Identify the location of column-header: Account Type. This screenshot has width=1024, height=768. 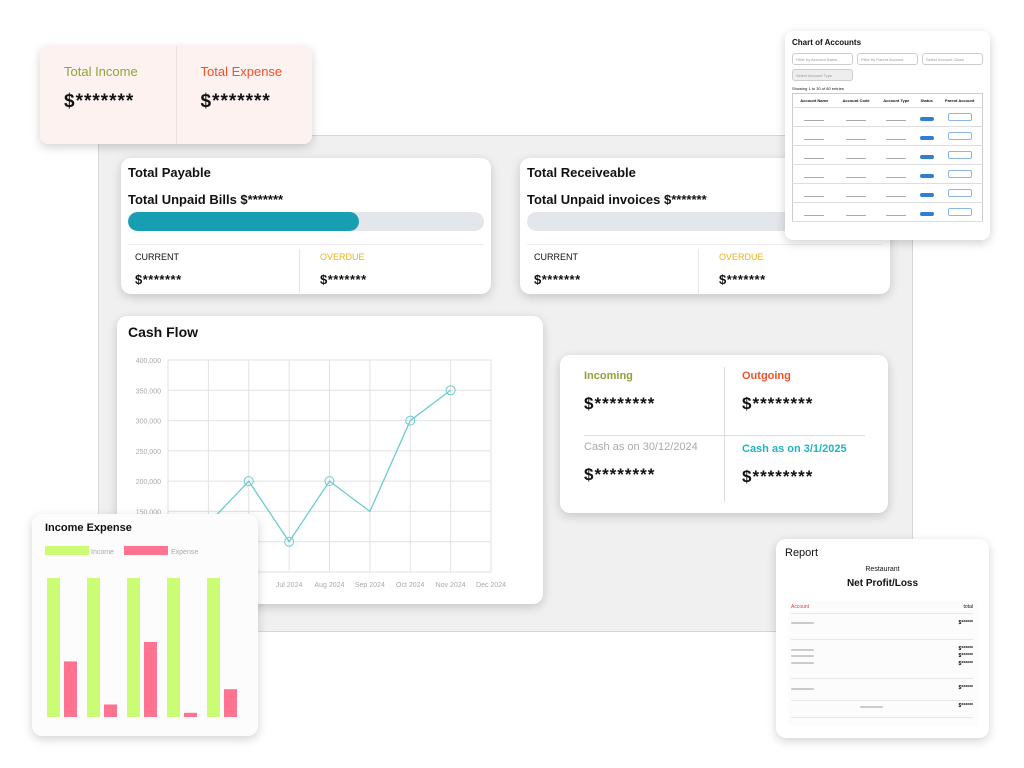
(896, 100).